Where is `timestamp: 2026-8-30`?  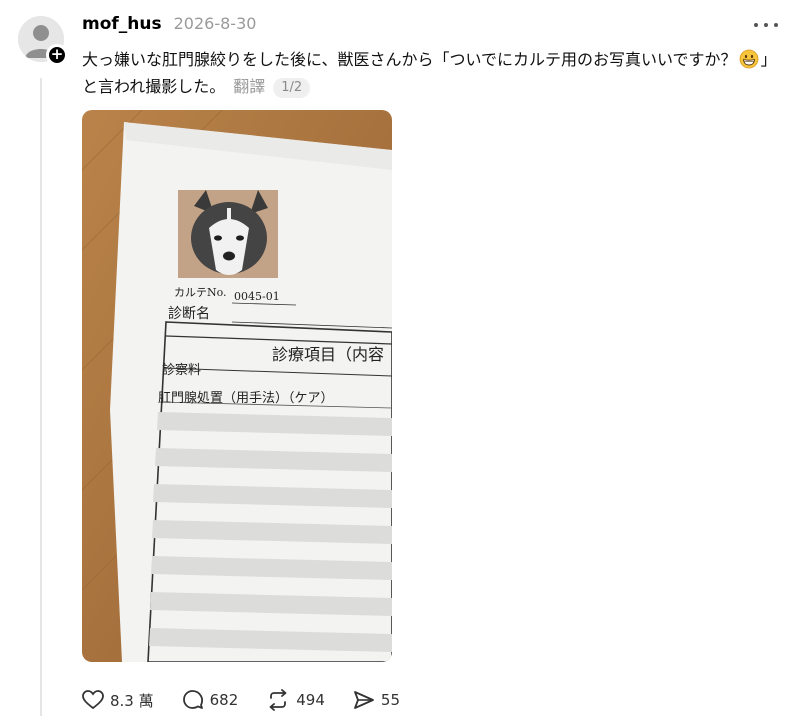 timestamp: 2026-8-30 is located at coordinates (215, 23).